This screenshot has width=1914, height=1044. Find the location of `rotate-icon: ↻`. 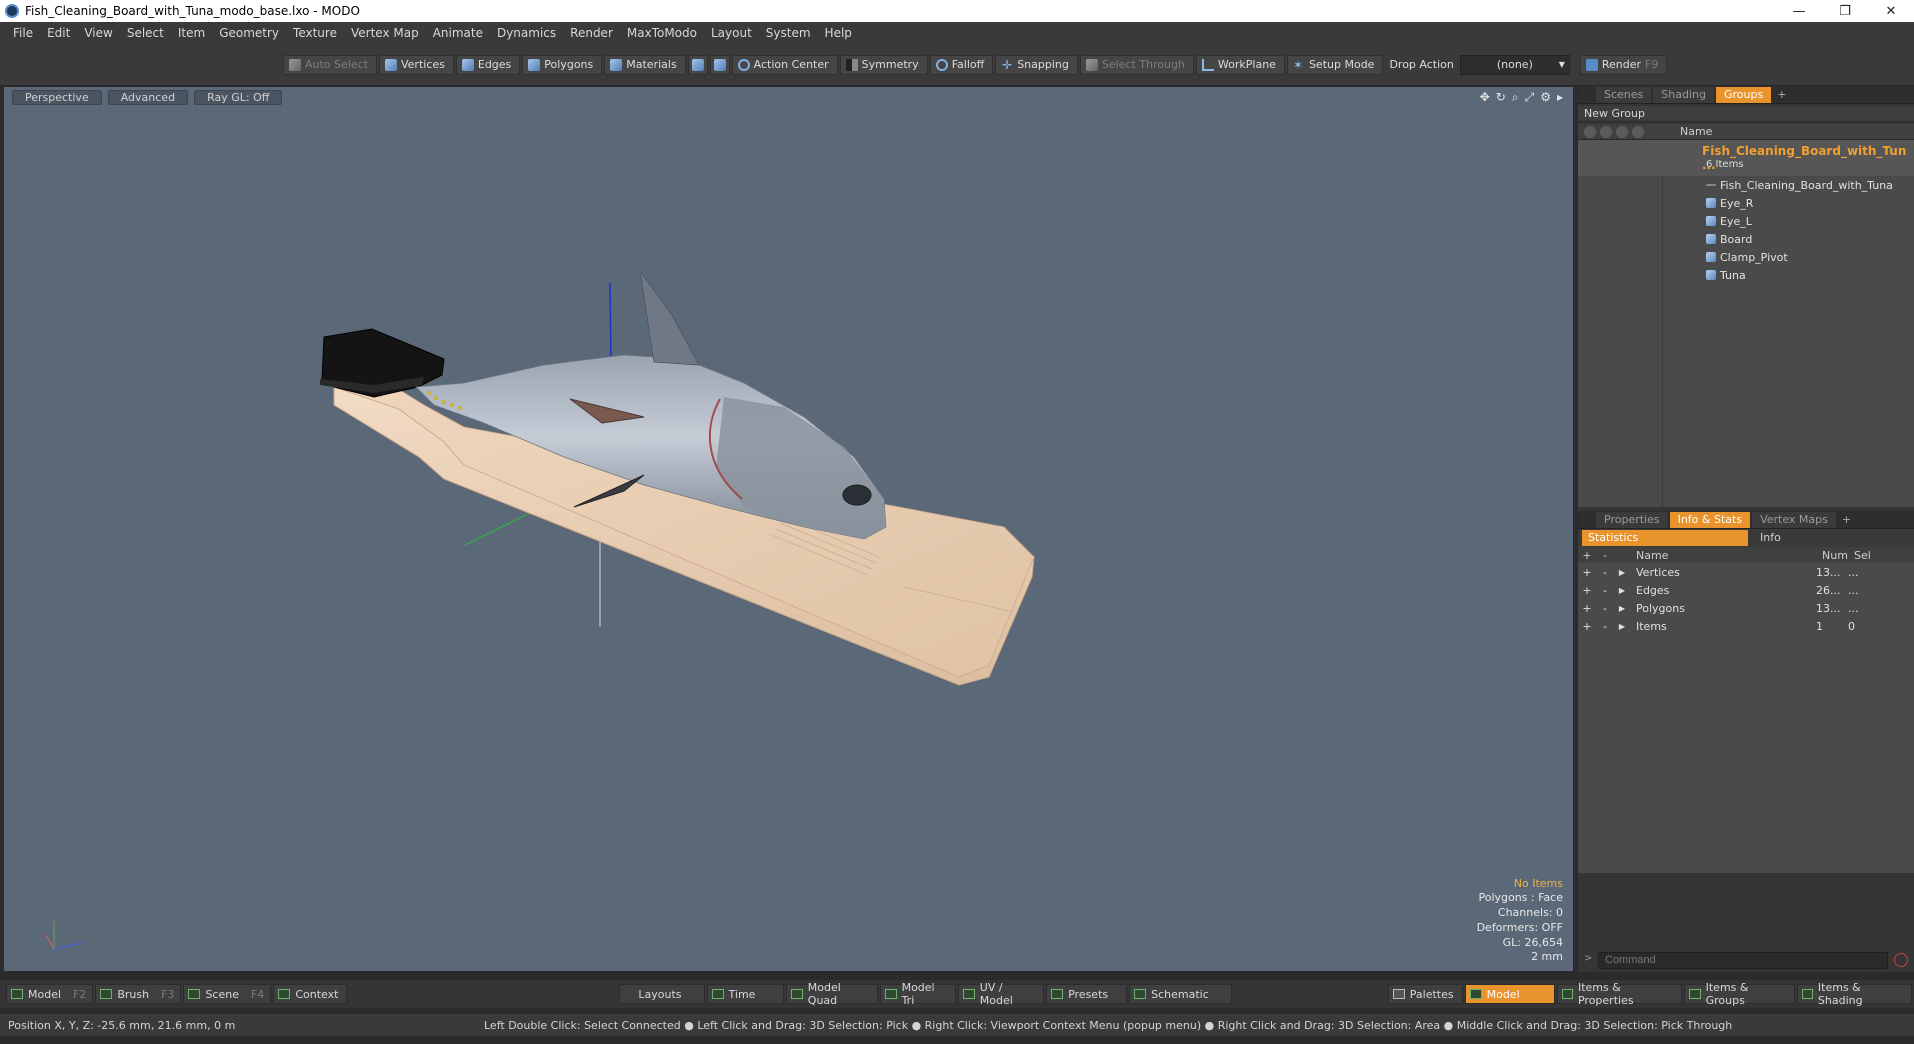

rotate-icon: ↻ is located at coordinates (1501, 97).